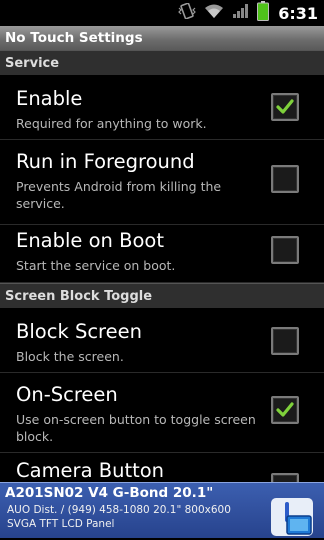  Describe the element at coordinates (109, 493) in the screenshot. I see `ad-title: A201SN02 V4 G-Bond 20.1"` at that location.